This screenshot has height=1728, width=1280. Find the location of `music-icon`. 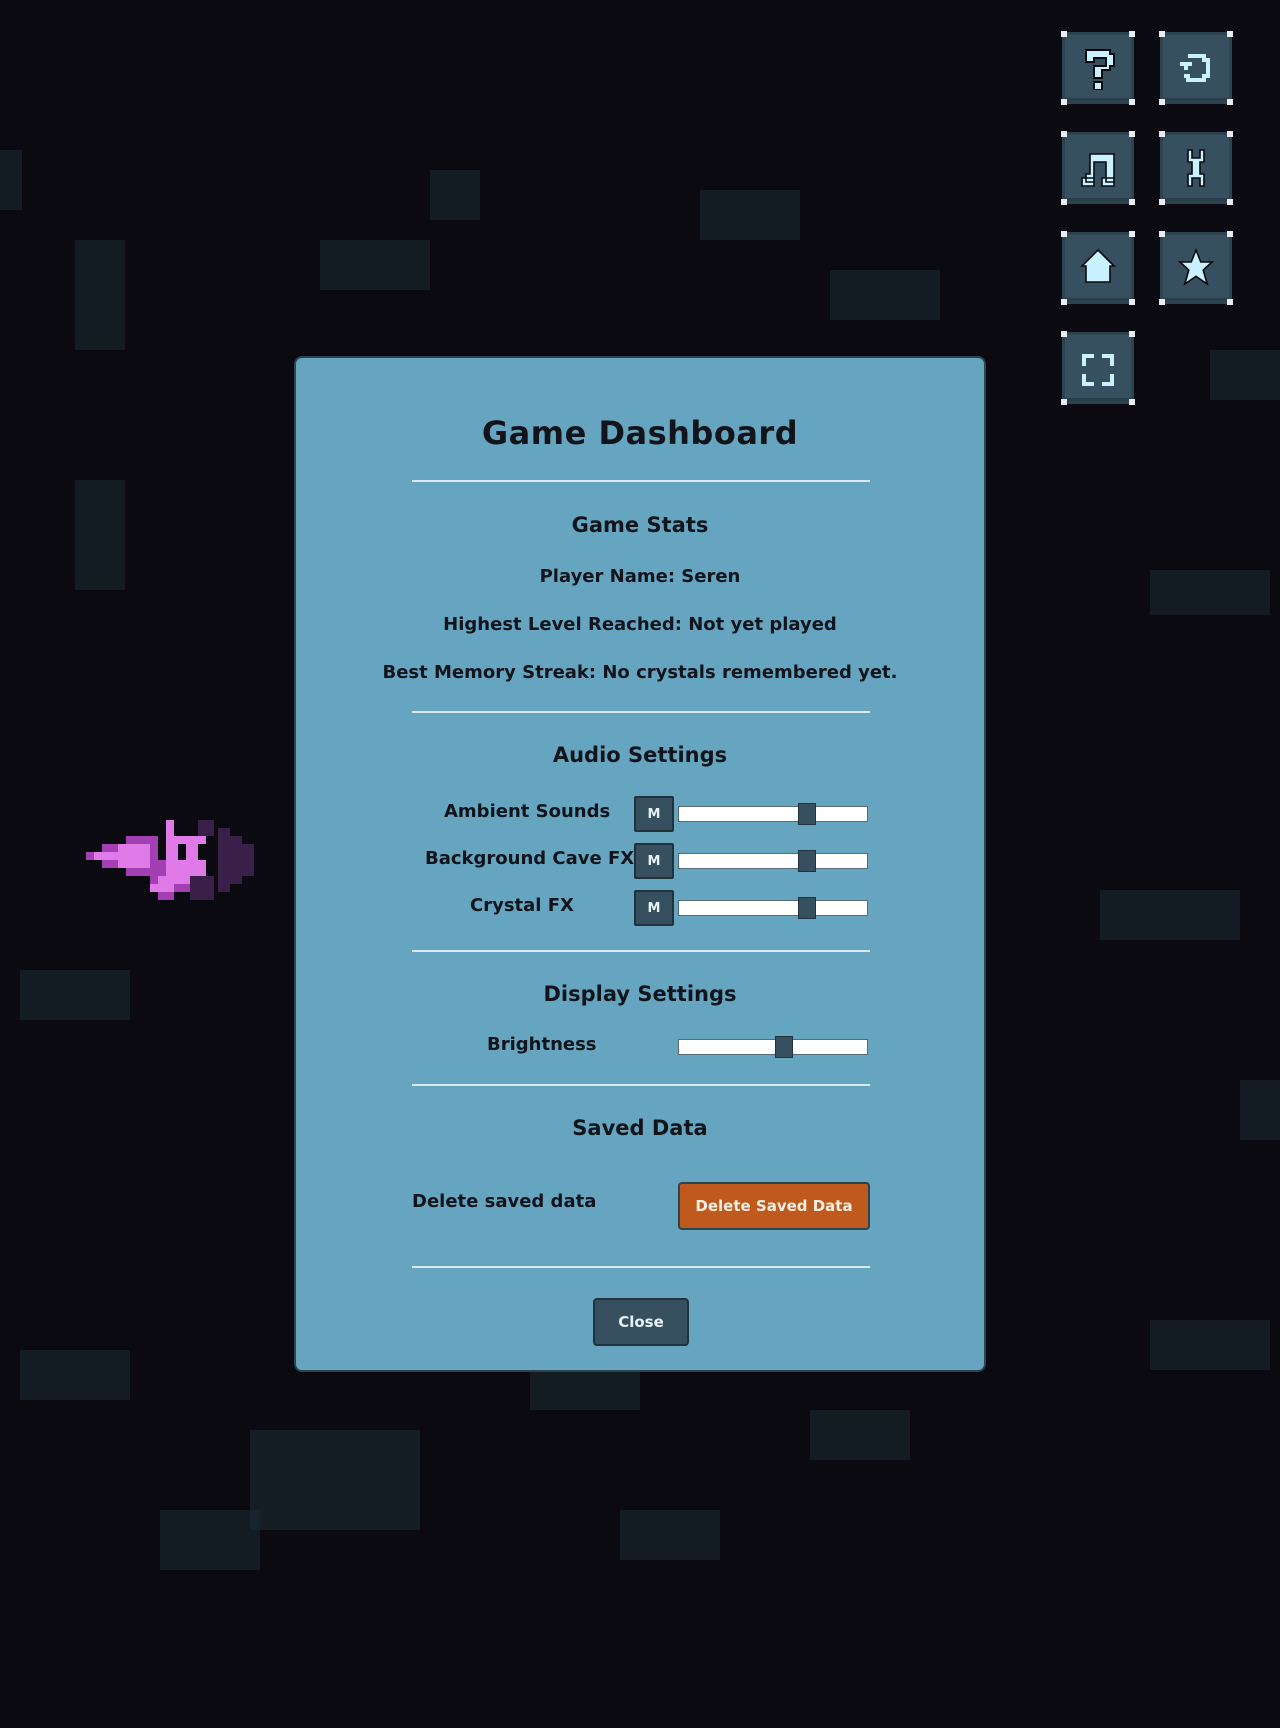

music-icon is located at coordinates (1098, 170).